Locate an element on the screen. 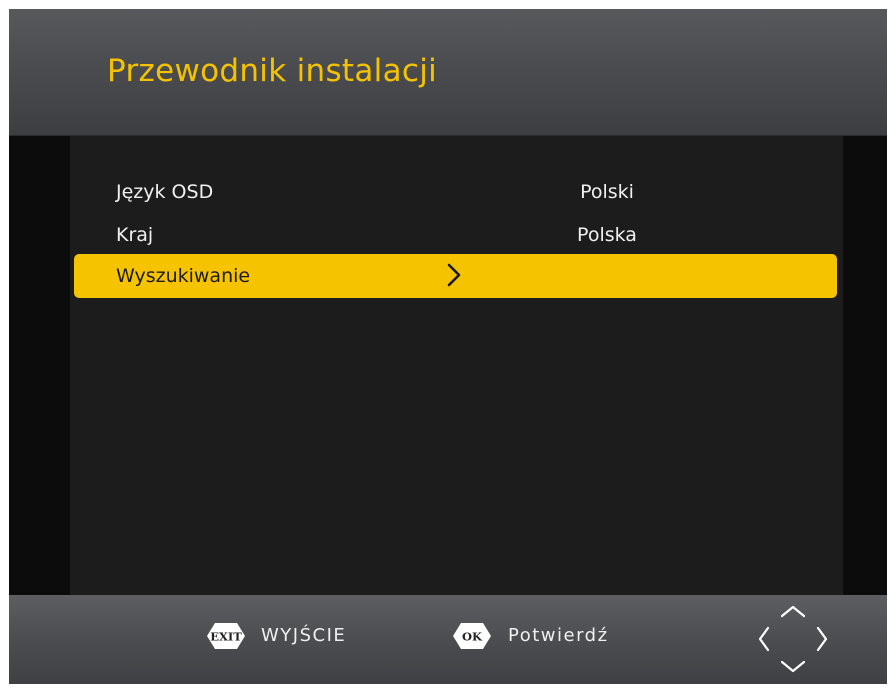 The width and height of the screenshot is (893, 695). chevron-right-icon is located at coordinates (454, 275).